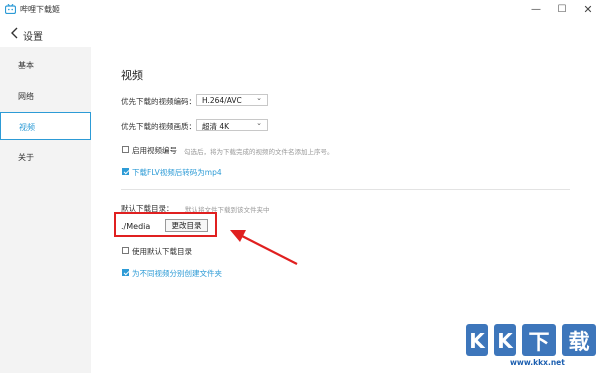 The height and width of the screenshot is (373, 600). What do you see at coordinates (537, 362) in the screenshot?
I see `watermark-site: www.kkx.net` at bounding box center [537, 362].